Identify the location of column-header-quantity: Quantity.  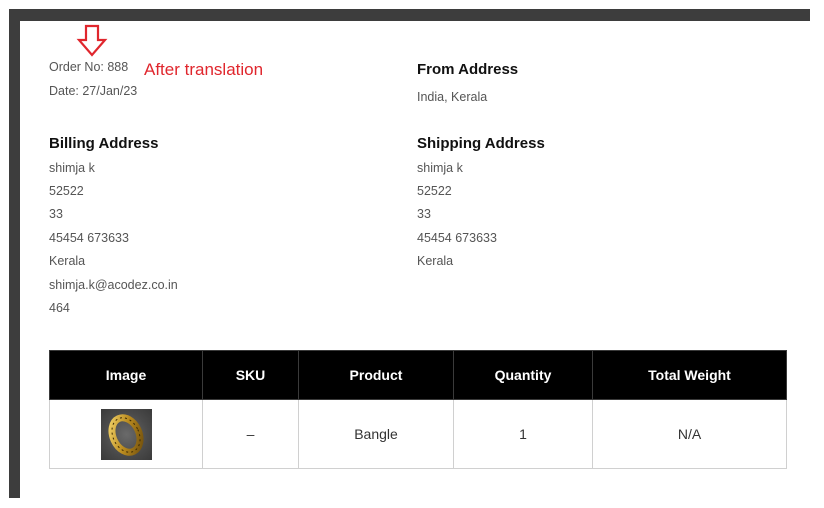
(523, 375).